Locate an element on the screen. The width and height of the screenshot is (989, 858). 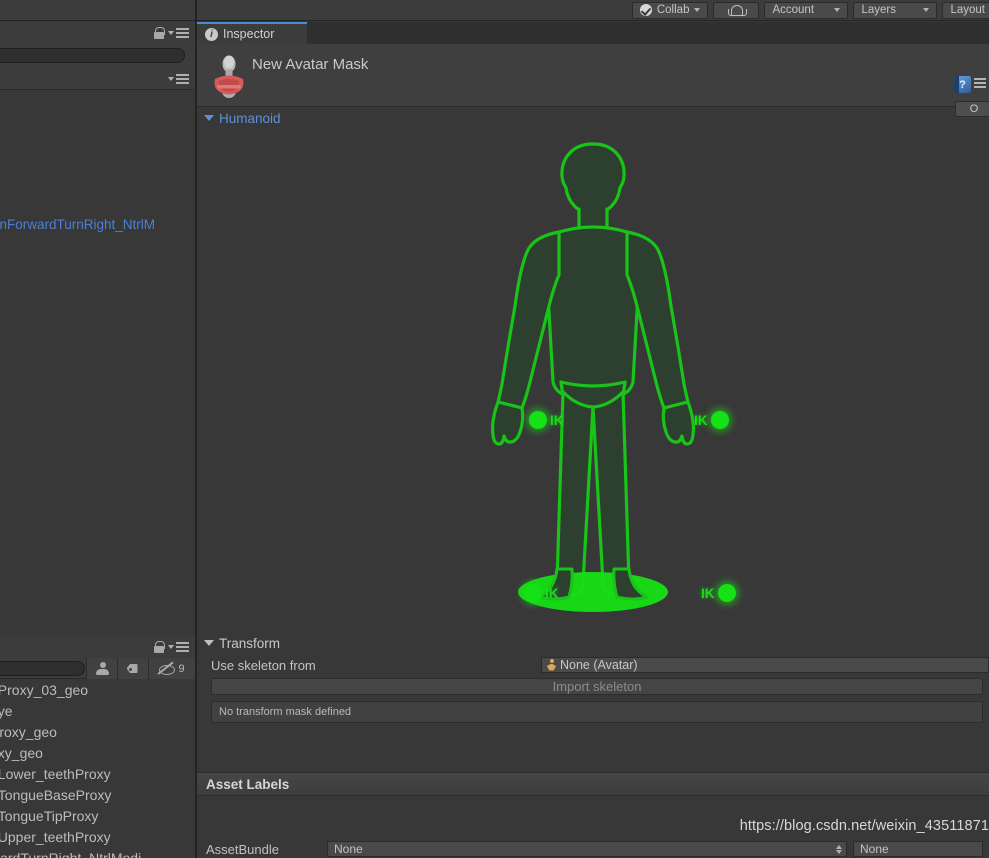
help-book-icon: ? is located at coordinates (962, 84).